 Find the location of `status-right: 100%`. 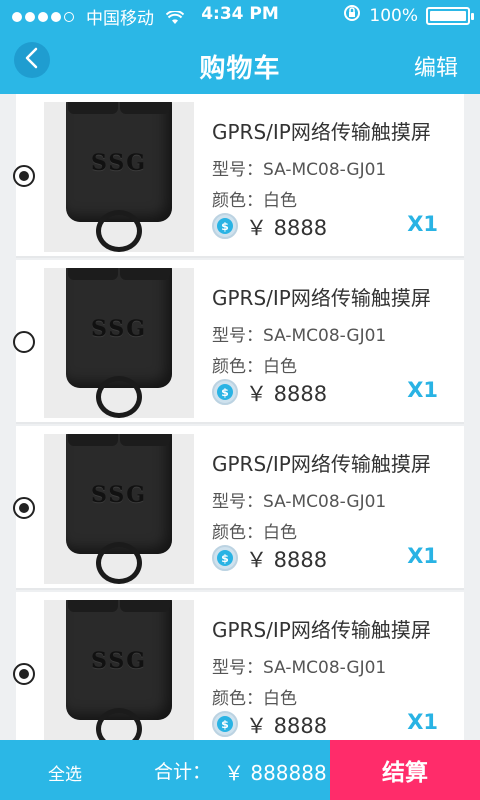

status-right: 100% is located at coordinates (408, 15).